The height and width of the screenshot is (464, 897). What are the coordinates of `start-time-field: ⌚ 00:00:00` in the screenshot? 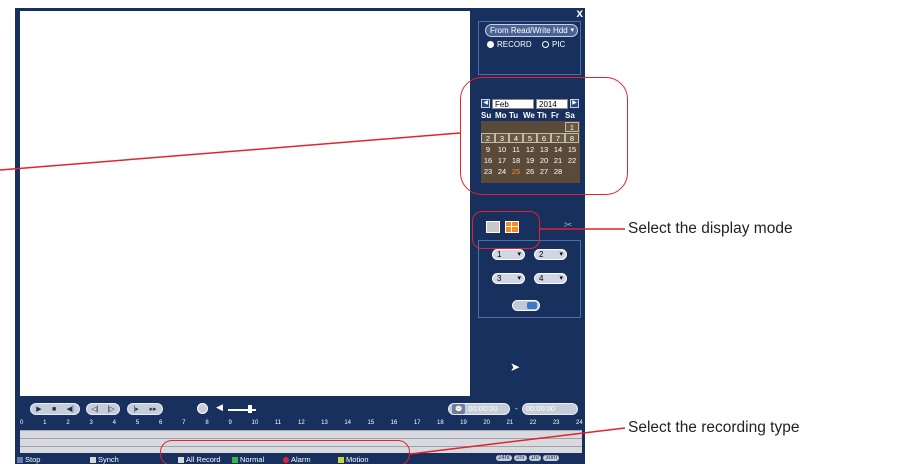 It's located at (479, 409).